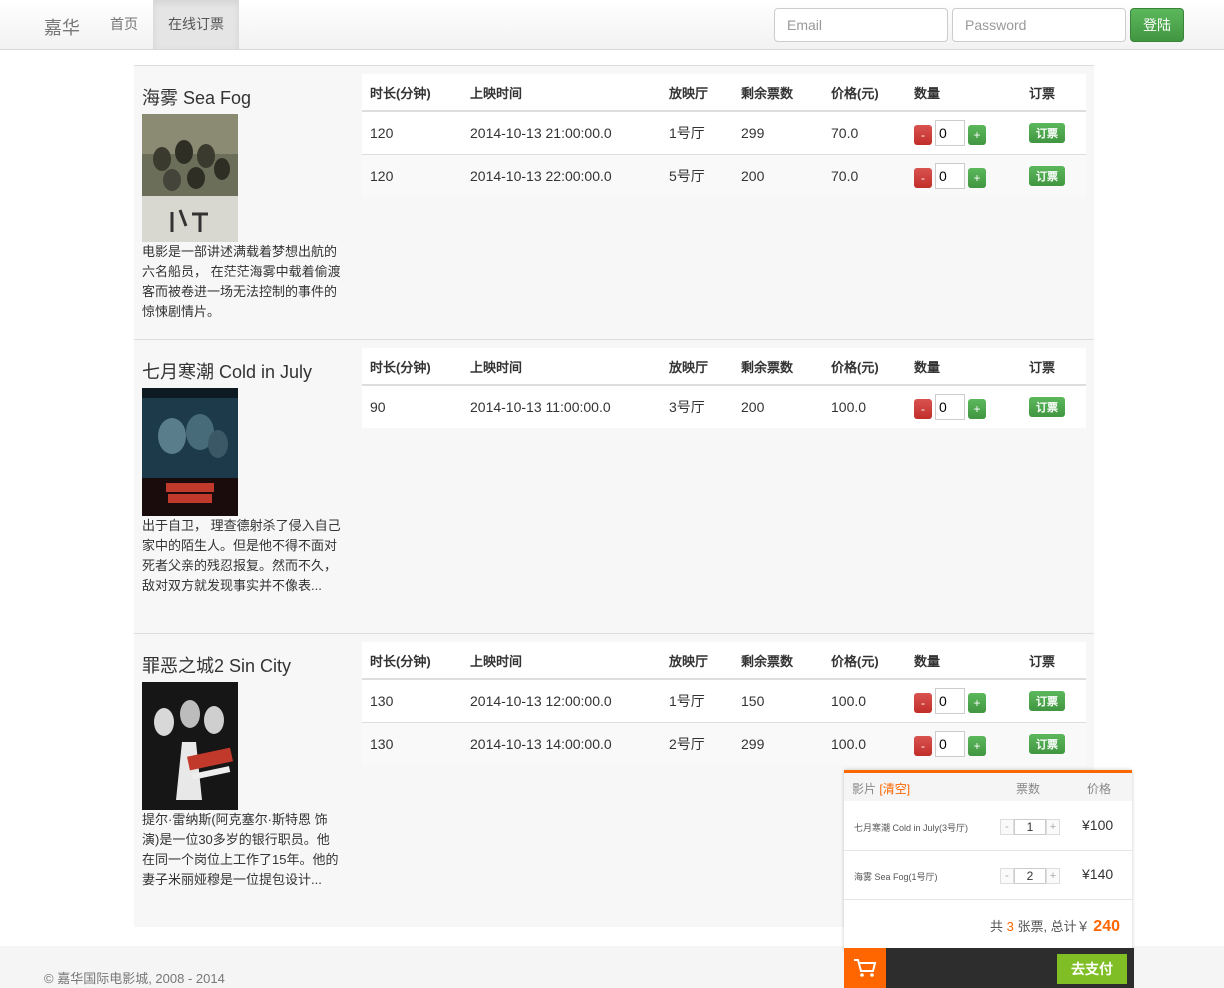 This screenshot has height=988, width=1224. Describe the element at coordinates (894, 789) in the screenshot. I see `cart-clear-link: [清空]` at that location.